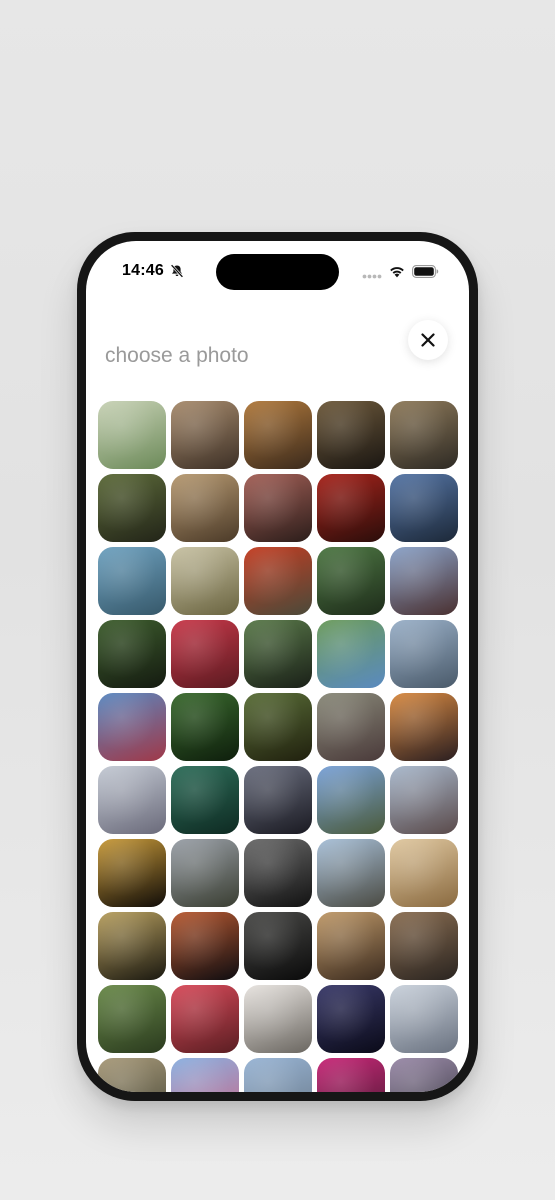 The image size is (555, 1200). Describe the element at coordinates (132, 435) in the screenshot. I see `photo-tile-latte-art` at that location.